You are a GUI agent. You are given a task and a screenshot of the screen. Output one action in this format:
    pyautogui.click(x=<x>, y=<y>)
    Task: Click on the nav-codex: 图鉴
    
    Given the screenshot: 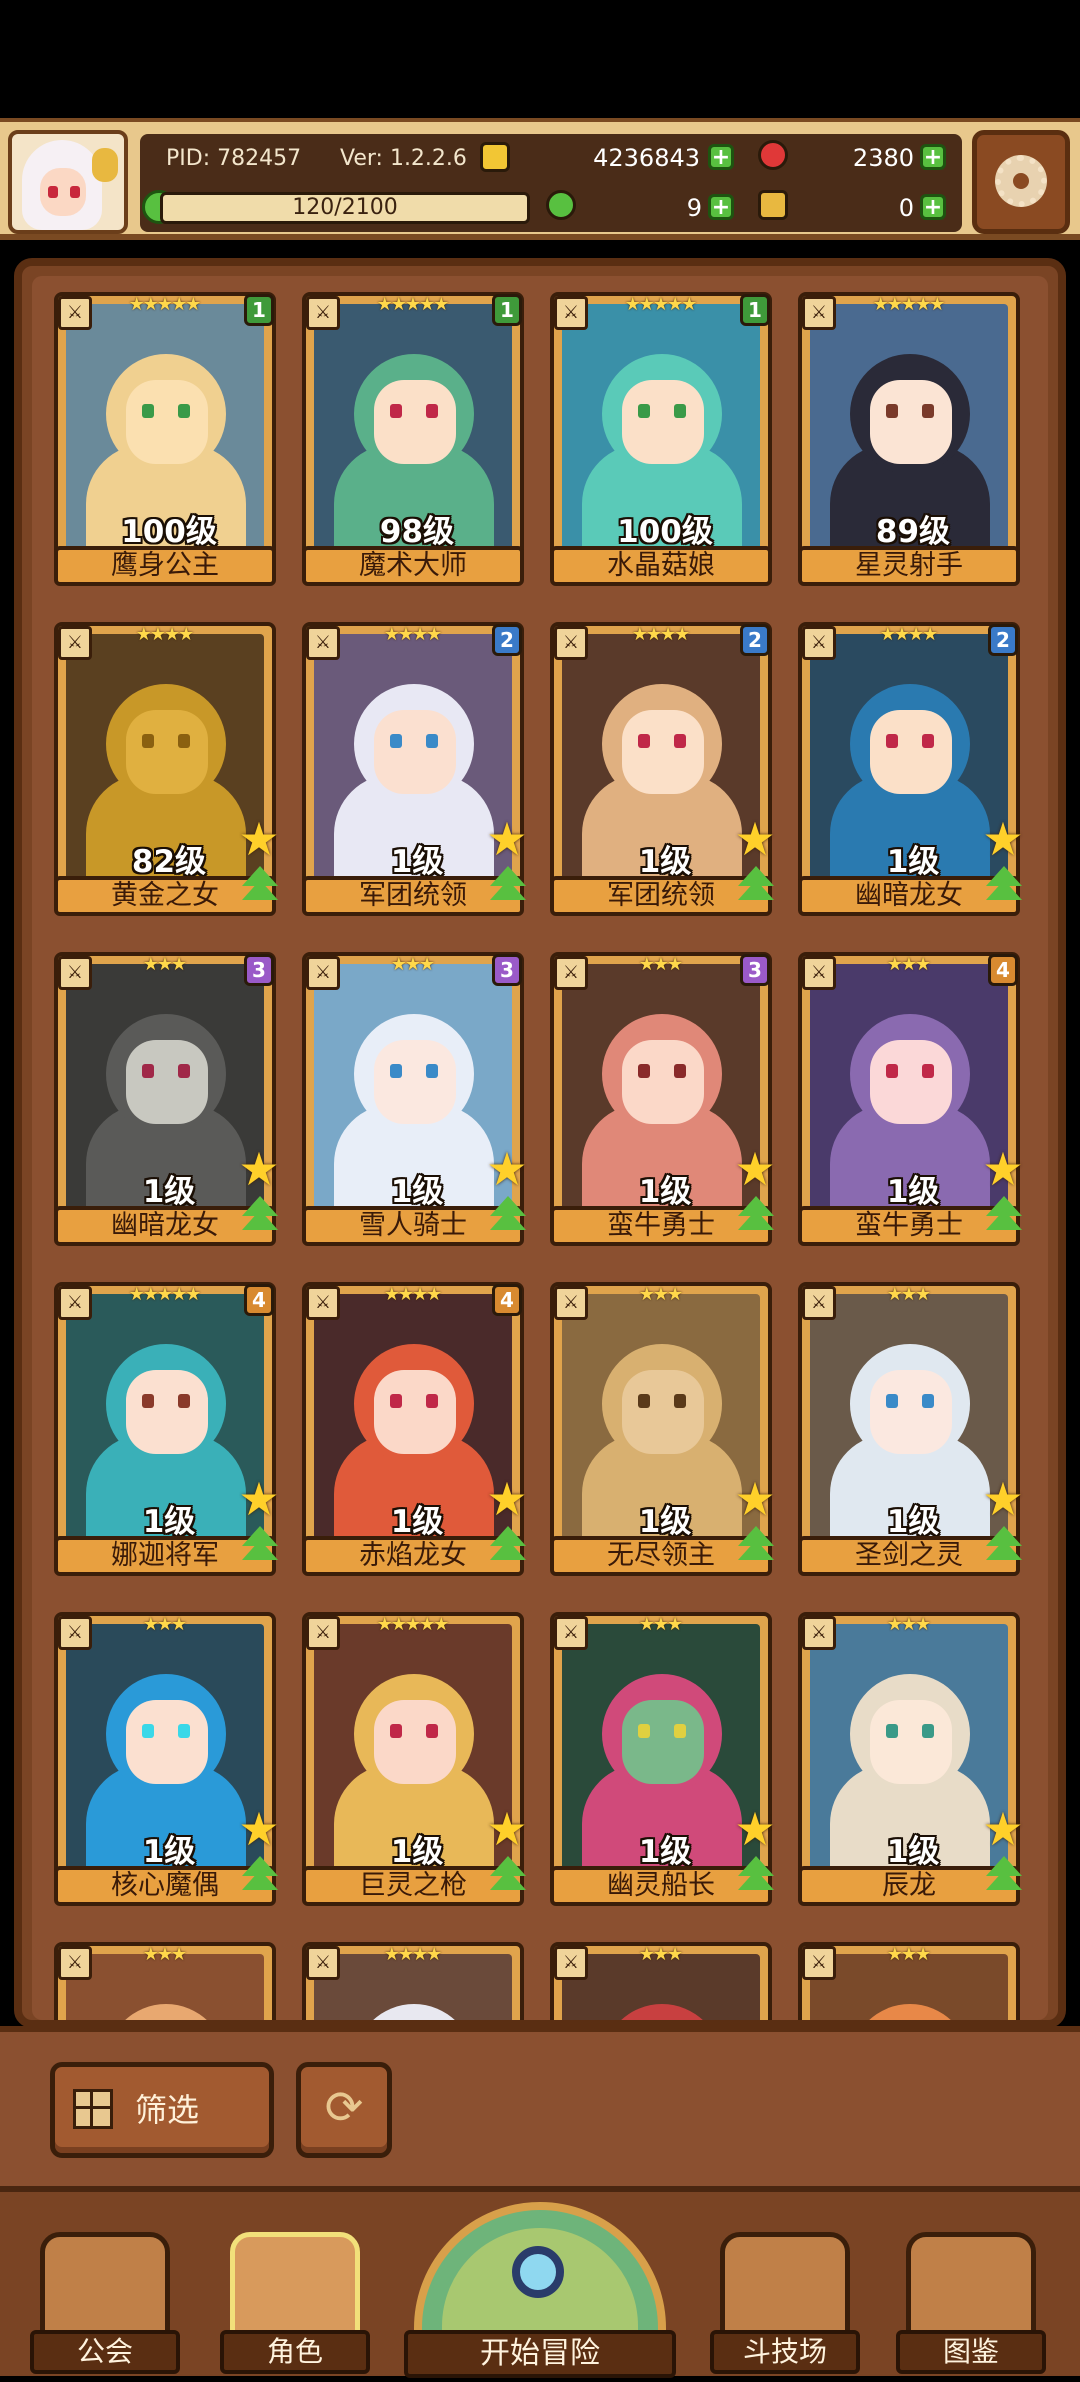 What is the action you would take?
    pyautogui.click(x=971, y=2303)
    